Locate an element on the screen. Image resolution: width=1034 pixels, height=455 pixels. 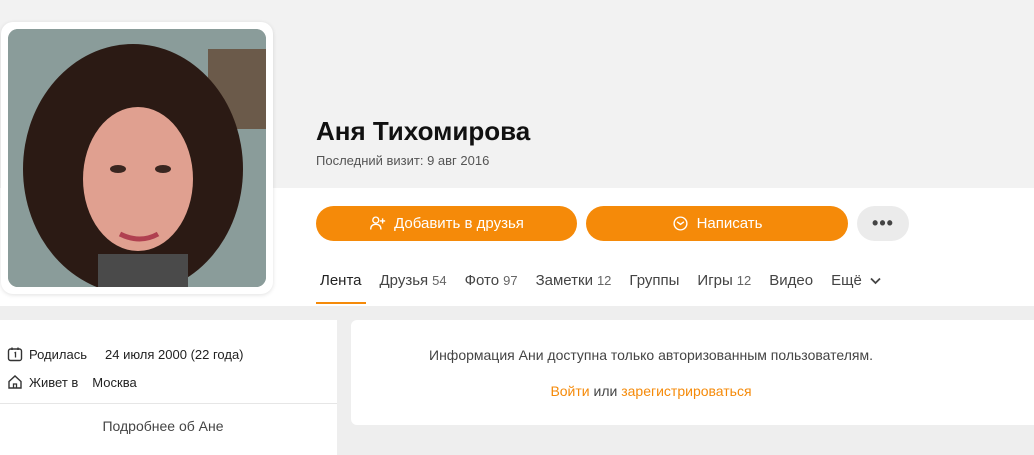
tab-label: Игры is located at coordinates (715, 280).